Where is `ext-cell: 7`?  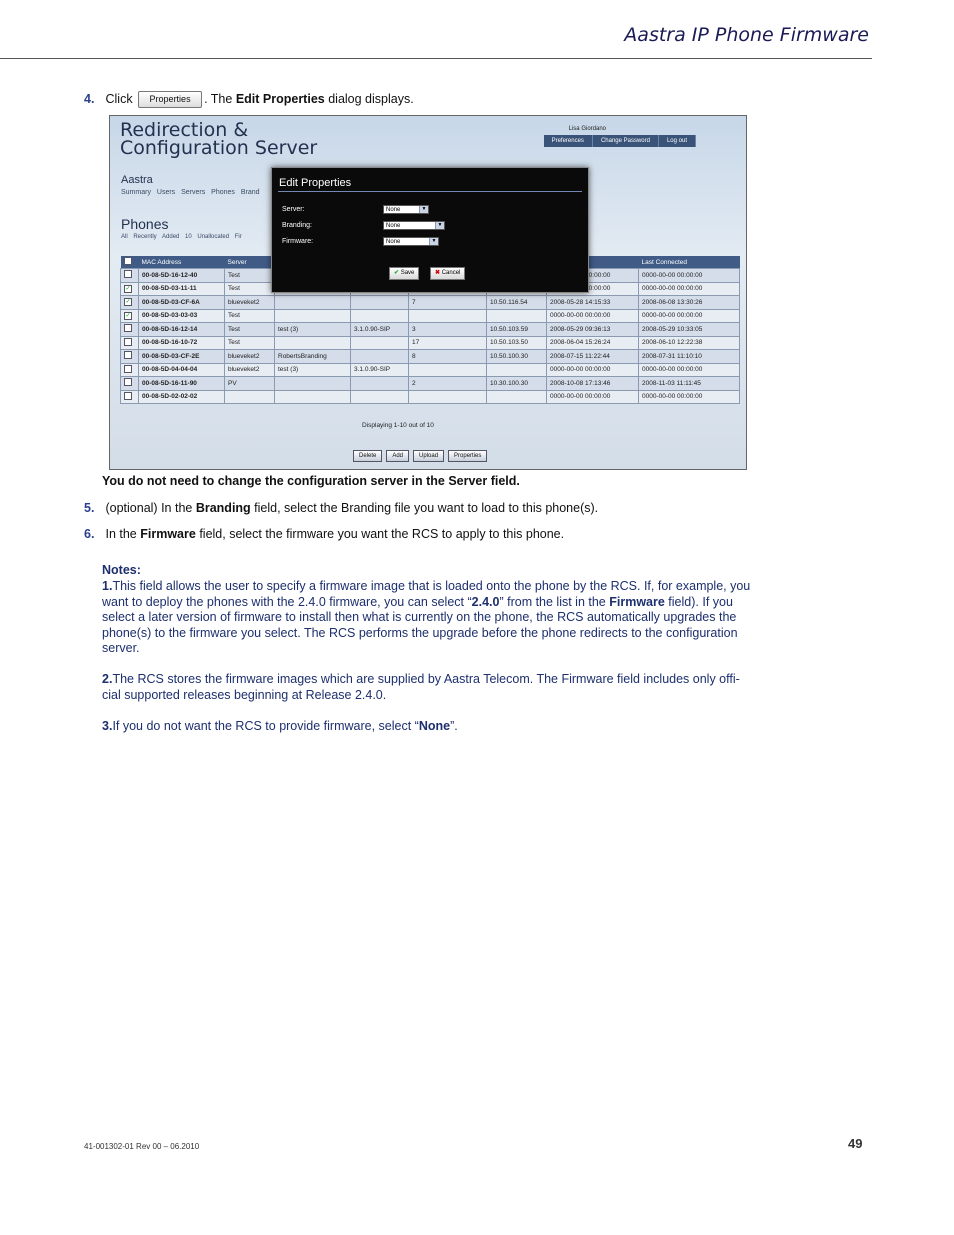 ext-cell: 7 is located at coordinates (447, 302).